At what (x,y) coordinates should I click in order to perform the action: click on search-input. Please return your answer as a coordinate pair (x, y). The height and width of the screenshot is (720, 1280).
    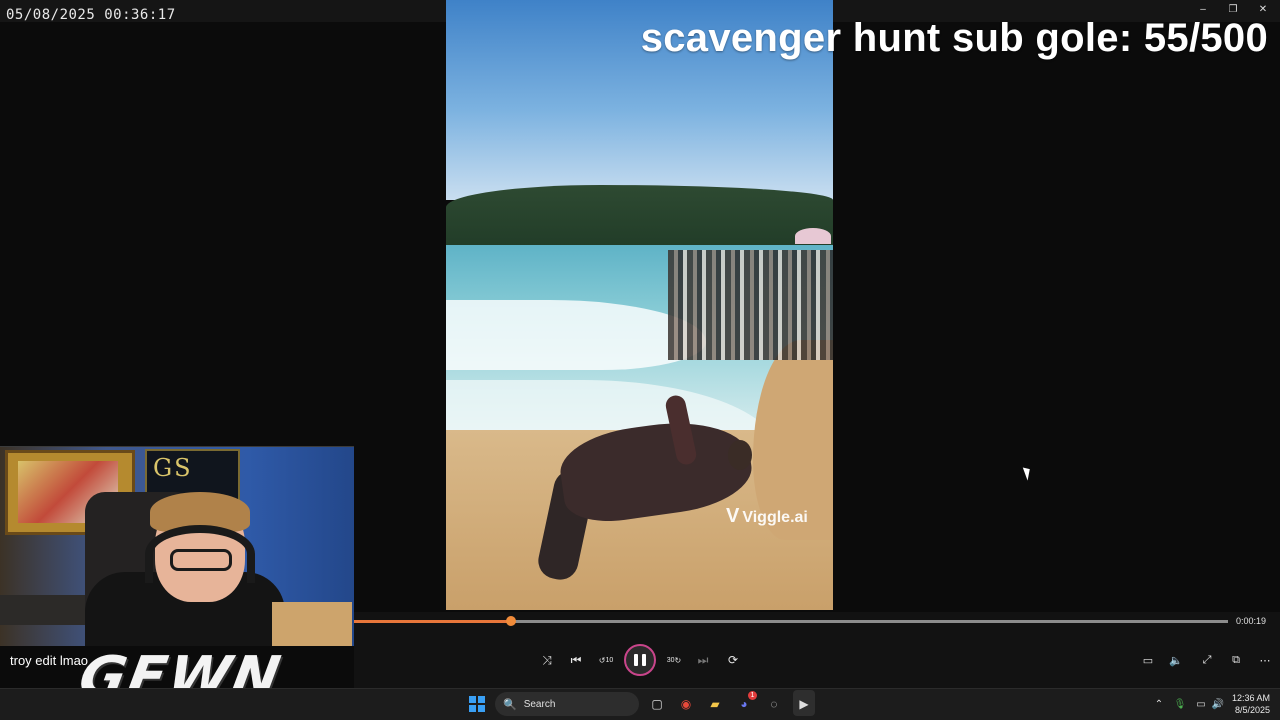
    Looking at the image, I should click on (568, 704).